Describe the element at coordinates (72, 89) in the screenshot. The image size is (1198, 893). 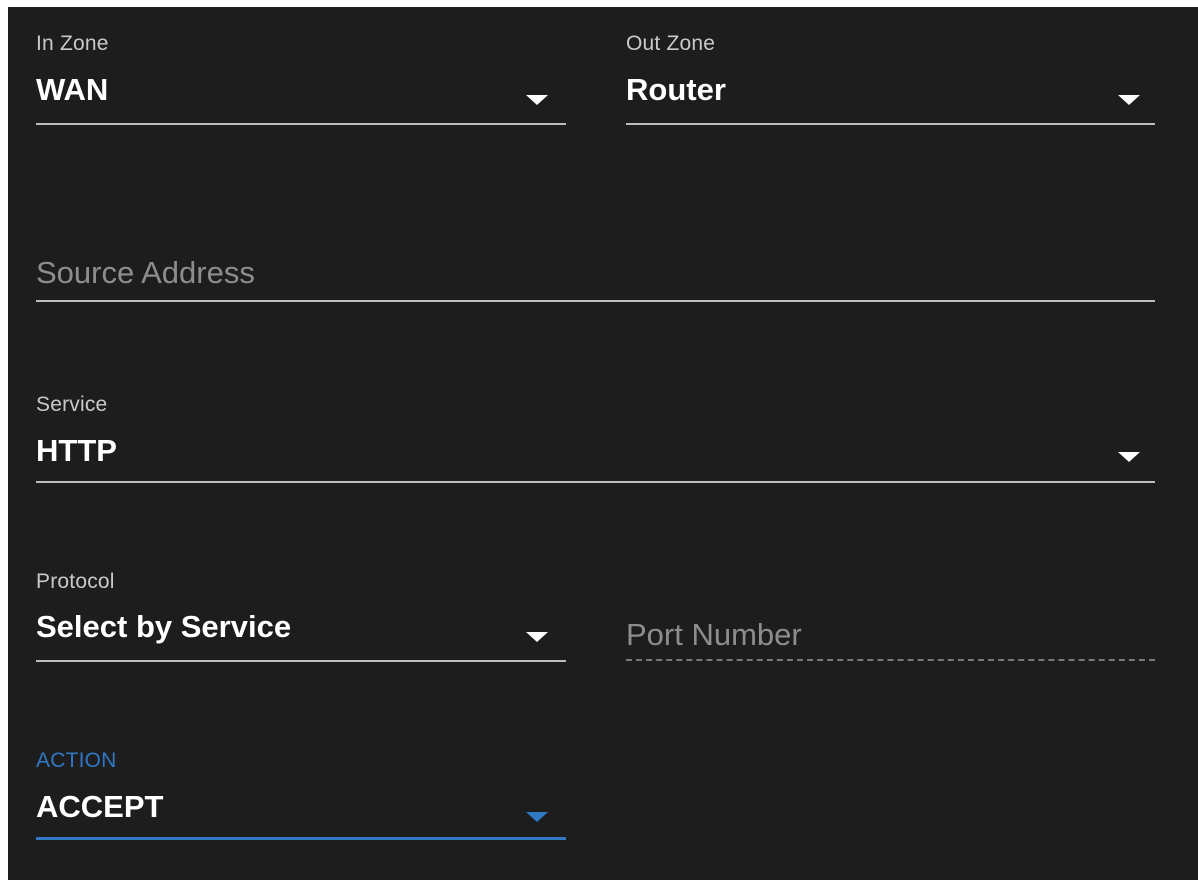
I see `in-zone-value: WAN` at that location.